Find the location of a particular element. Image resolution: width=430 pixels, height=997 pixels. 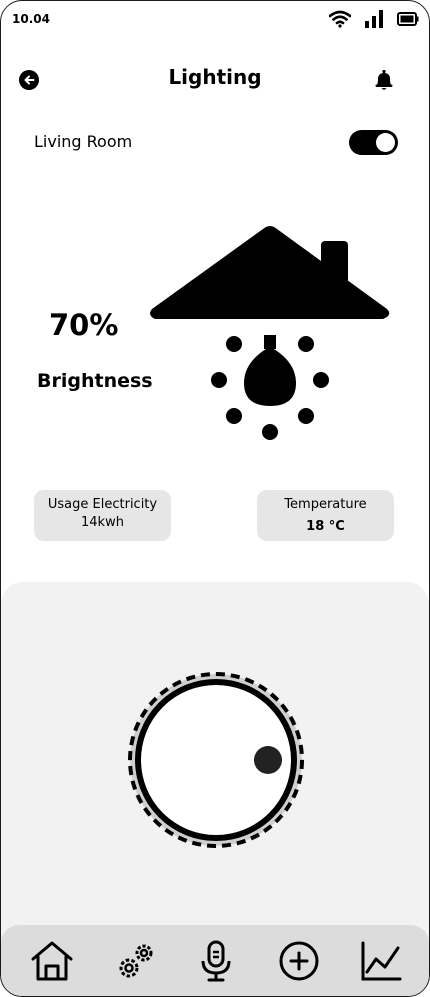

status-time: 10.04 is located at coordinates (31, 19).